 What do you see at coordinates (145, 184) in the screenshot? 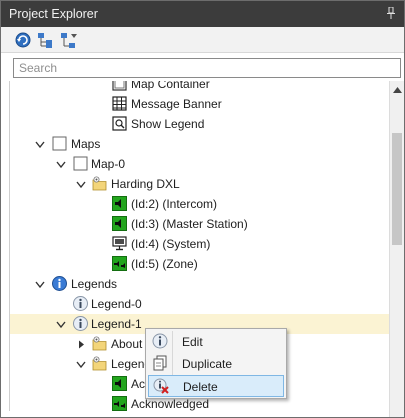
I see `tree-item-label: Harding DXL` at bounding box center [145, 184].